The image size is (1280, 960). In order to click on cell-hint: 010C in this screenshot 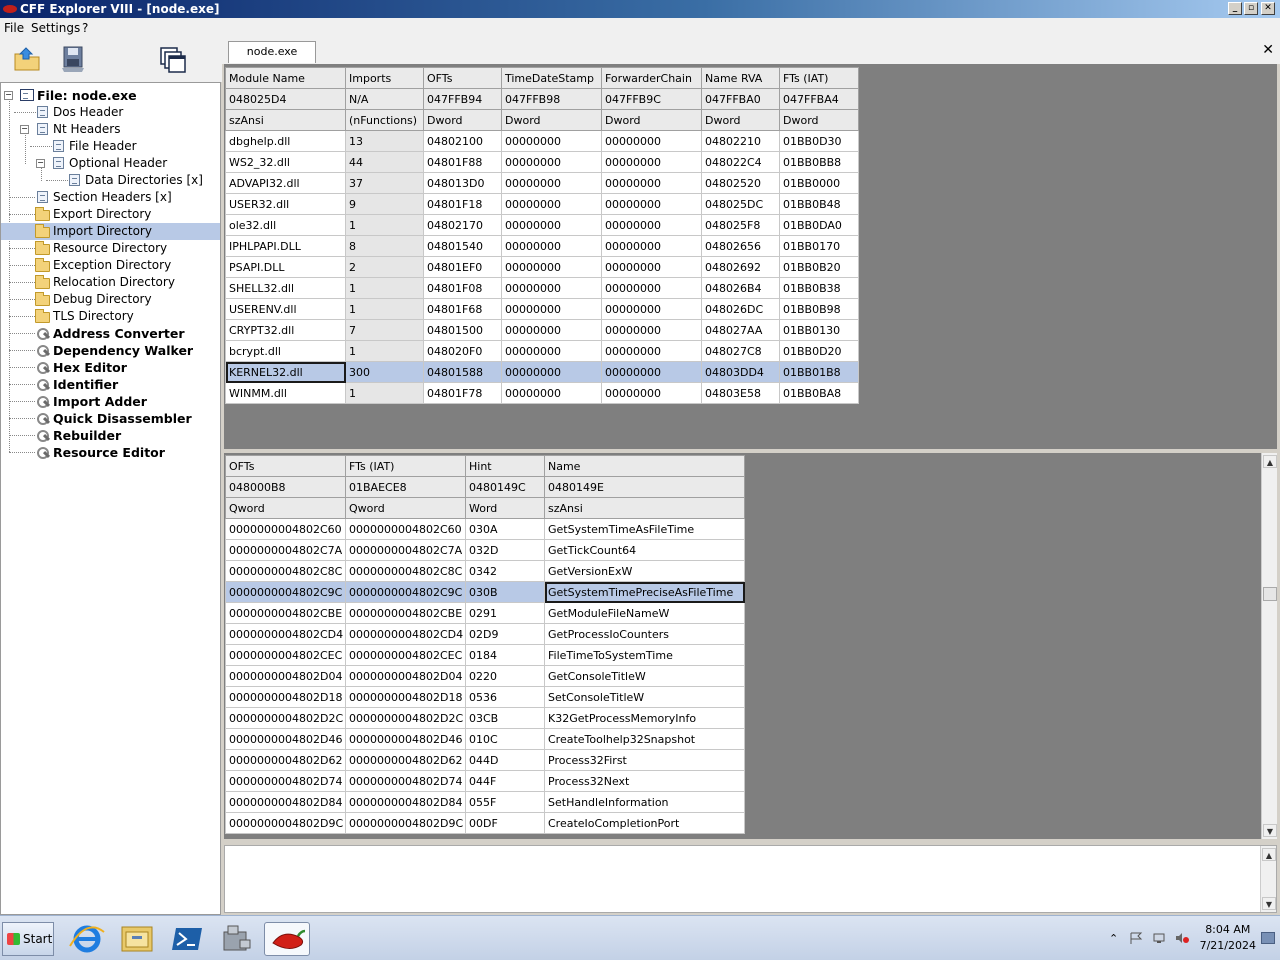, I will do `click(505, 739)`.